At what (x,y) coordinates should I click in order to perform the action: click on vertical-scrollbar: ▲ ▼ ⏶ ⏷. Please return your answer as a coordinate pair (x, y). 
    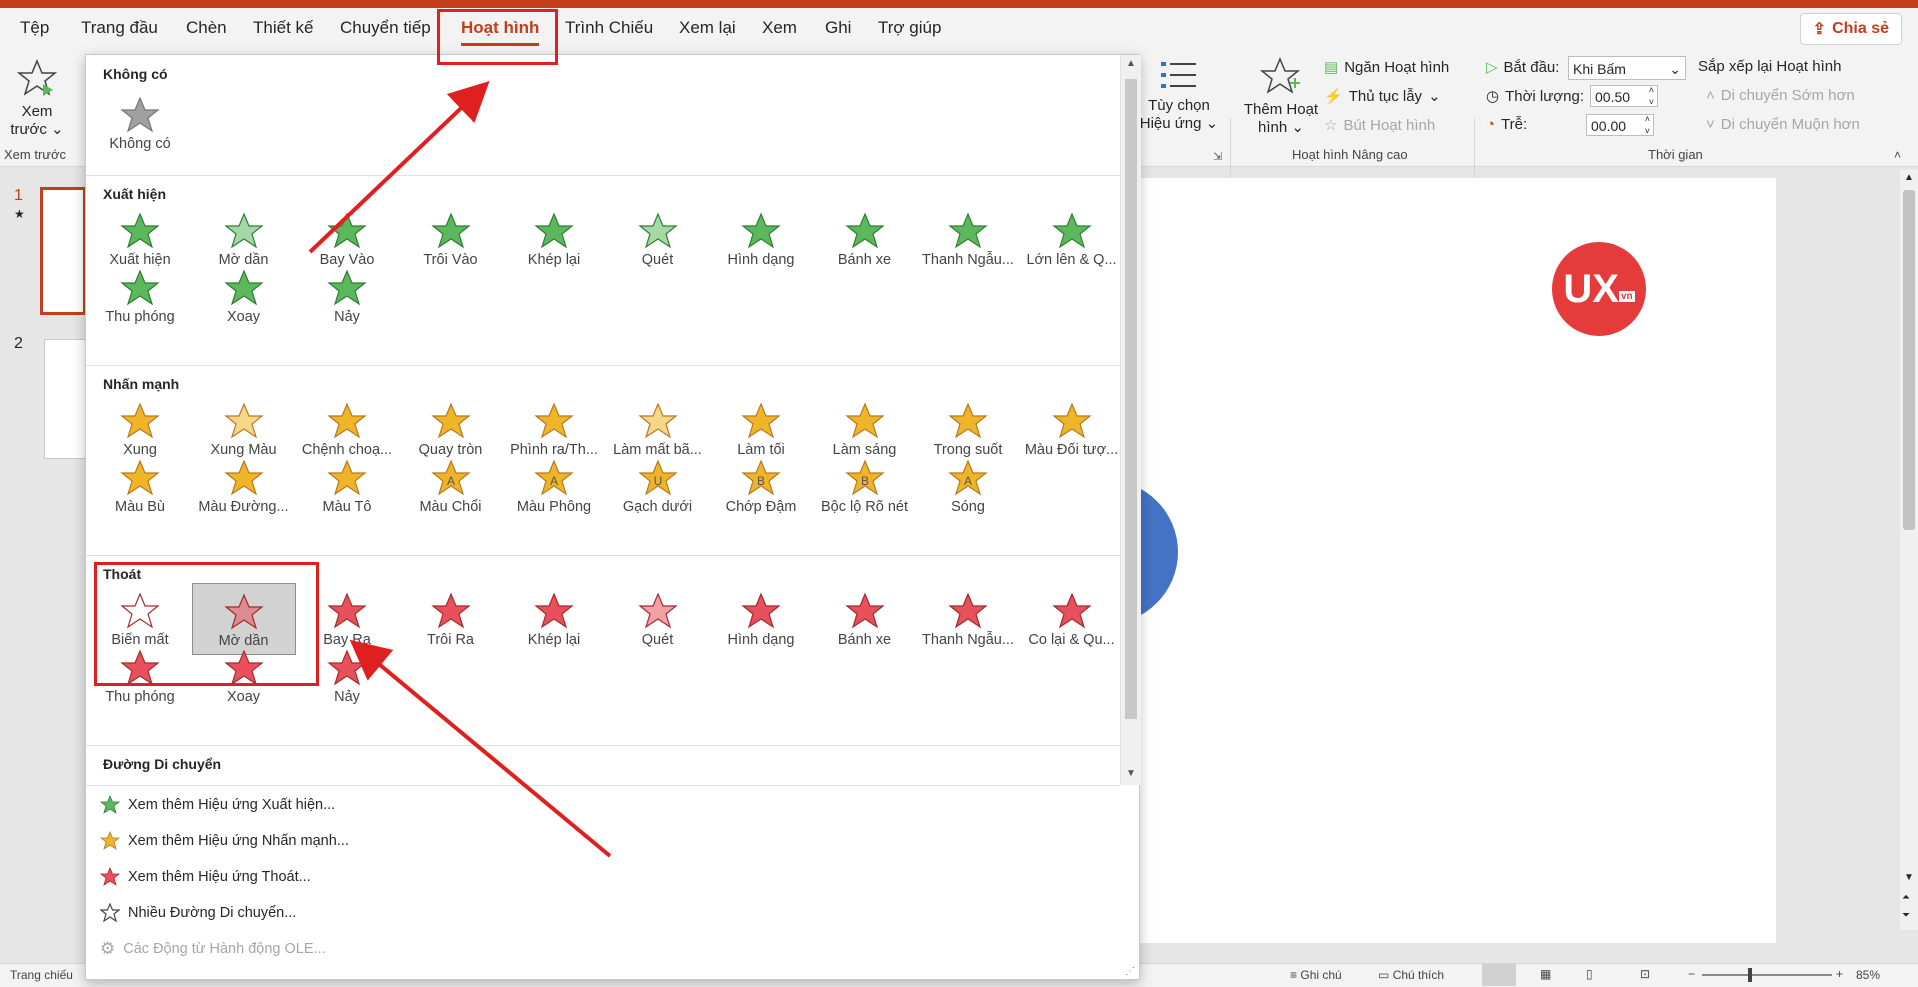
    Looking at the image, I should click on (1909, 550).